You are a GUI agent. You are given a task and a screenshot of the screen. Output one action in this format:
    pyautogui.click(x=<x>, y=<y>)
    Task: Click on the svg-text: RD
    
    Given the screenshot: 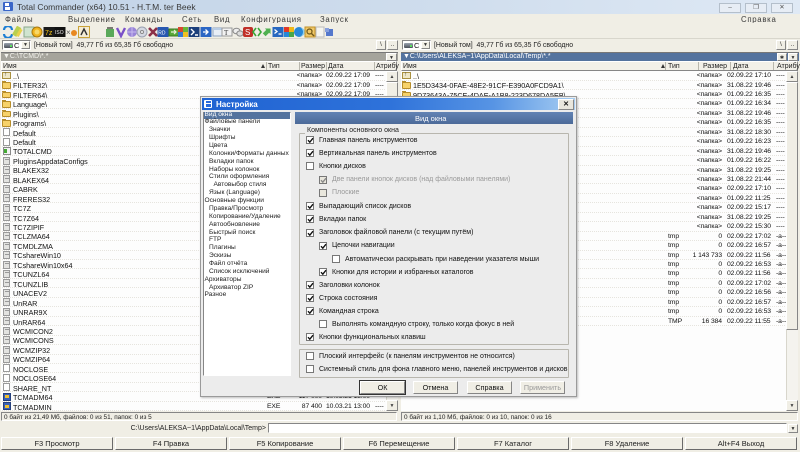 What is the action you would take?
    pyautogui.click(x=162, y=33)
    